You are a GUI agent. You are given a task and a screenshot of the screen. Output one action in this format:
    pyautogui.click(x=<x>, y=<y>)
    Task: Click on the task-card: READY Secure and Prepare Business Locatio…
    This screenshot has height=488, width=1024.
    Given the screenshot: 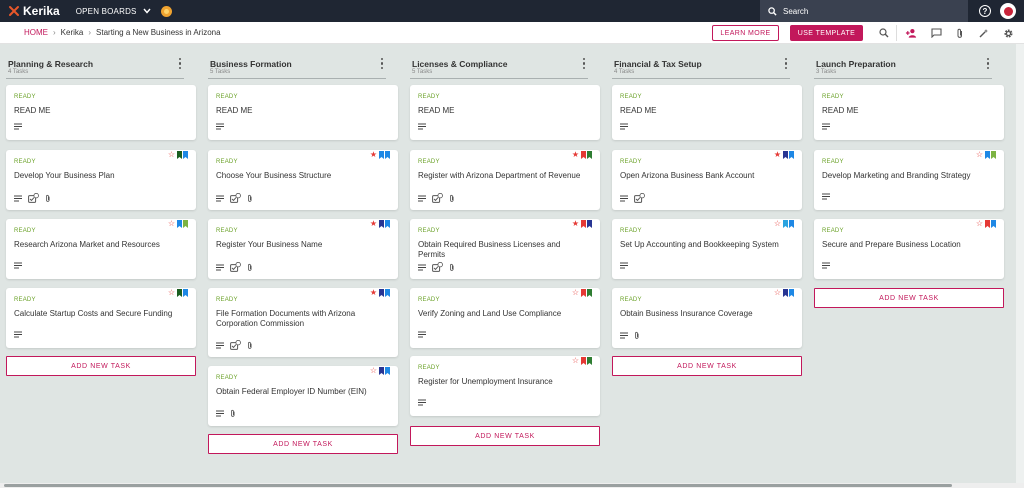 What is the action you would take?
    pyautogui.click(x=909, y=249)
    